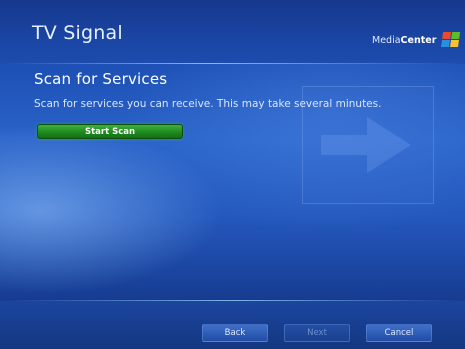  What do you see at coordinates (404, 40) in the screenshot?
I see `brand-text: MediaCenter` at bounding box center [404, 40].